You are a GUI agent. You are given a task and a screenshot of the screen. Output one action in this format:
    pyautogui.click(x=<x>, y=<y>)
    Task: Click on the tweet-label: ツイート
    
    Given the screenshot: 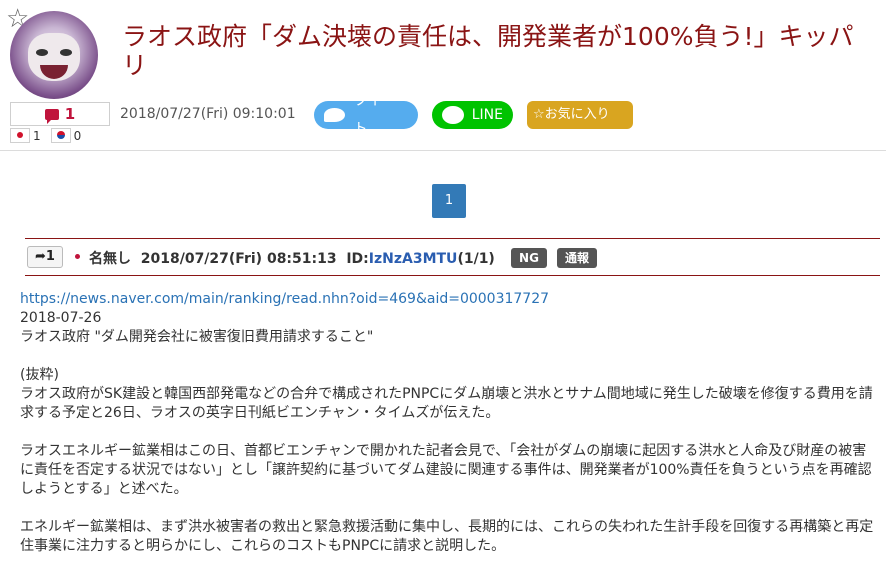 What is the action you would take?
    pyautogui.click(x=374, y=115)
    